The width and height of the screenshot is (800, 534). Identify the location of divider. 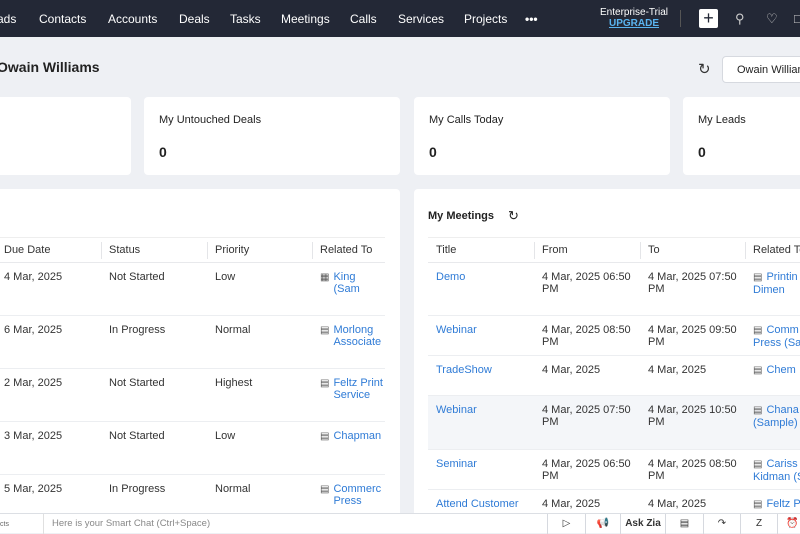
(680, 18).